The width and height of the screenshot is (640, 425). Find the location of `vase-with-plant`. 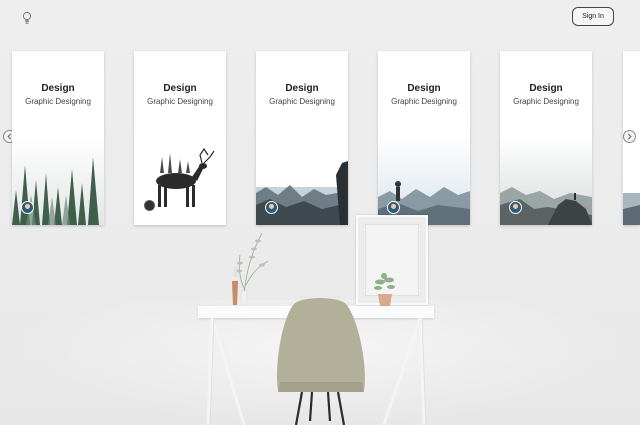

vase-with-plant is located at coordinates (250, 269).